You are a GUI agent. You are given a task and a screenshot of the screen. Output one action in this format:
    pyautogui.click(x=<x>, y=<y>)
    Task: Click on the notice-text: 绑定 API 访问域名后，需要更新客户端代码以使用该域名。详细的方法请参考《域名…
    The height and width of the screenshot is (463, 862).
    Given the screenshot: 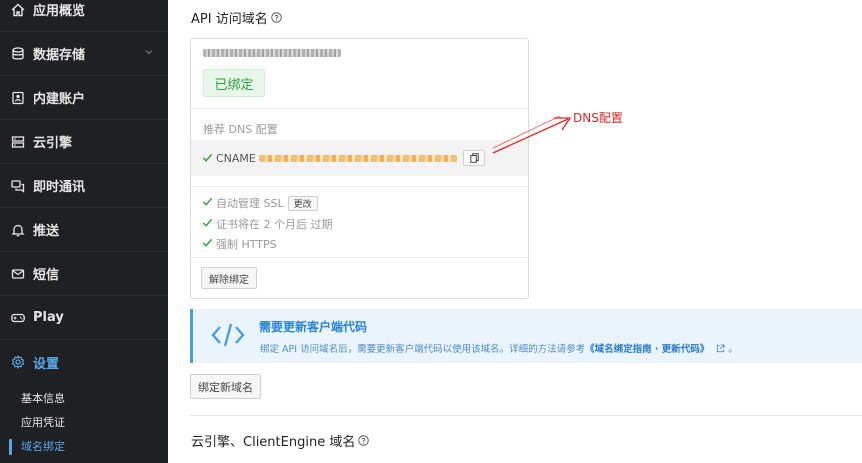 What is the action you would take?
    pyautogui.click(x=499, y=348)
    